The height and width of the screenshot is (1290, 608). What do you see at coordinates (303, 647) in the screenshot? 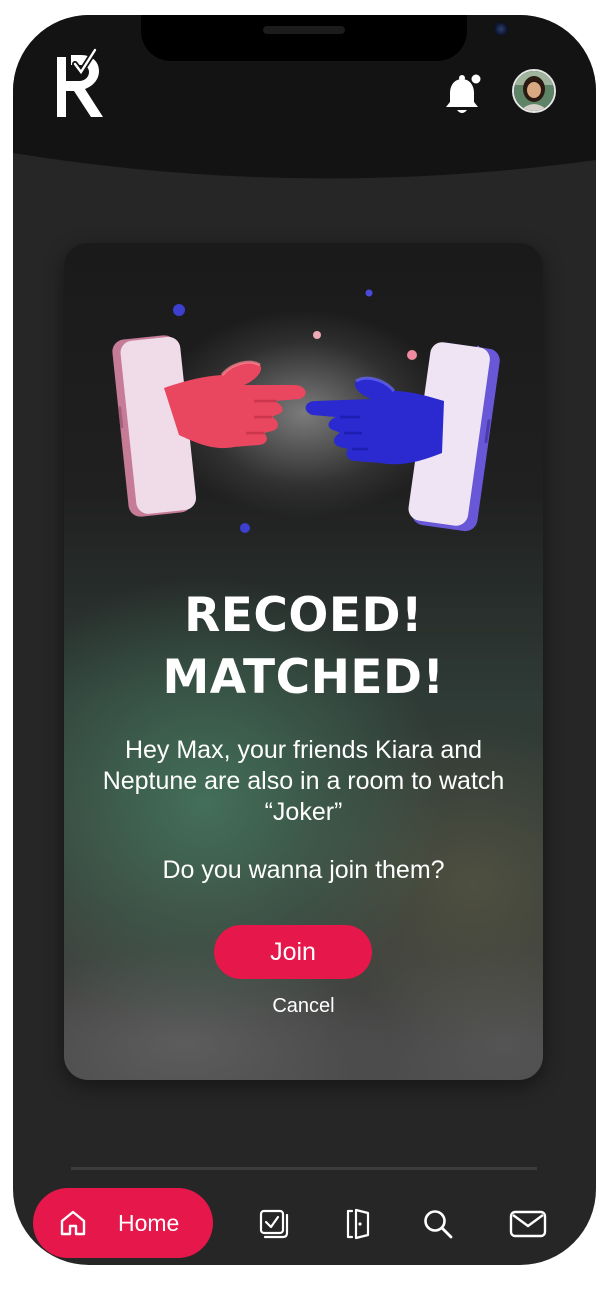
I see `match-title: RECOED! MATCHED!` at bounding box center [303, 647].